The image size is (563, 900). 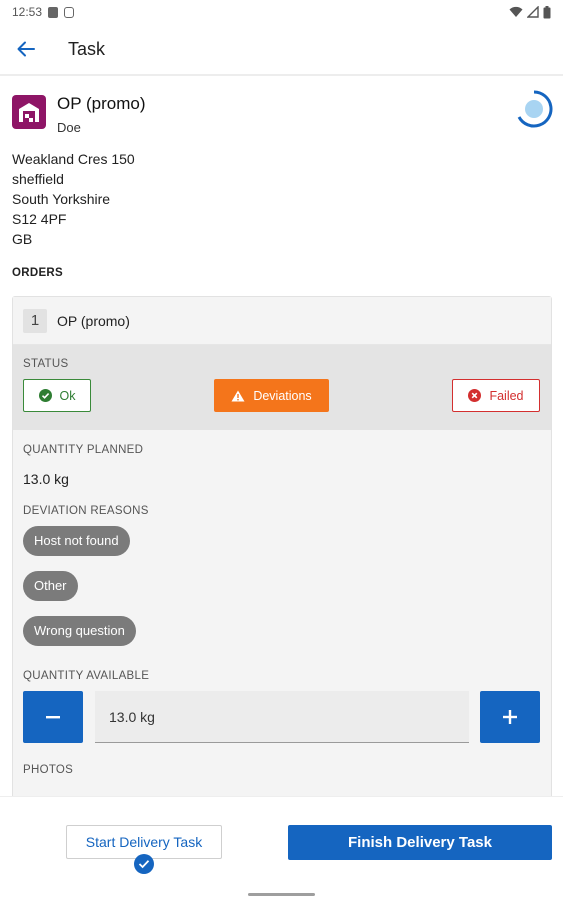 What do you see at coordinates (57, 395) in the screenshot?
I see `status-ok-button: Ok` at bounding box center [57, 395].